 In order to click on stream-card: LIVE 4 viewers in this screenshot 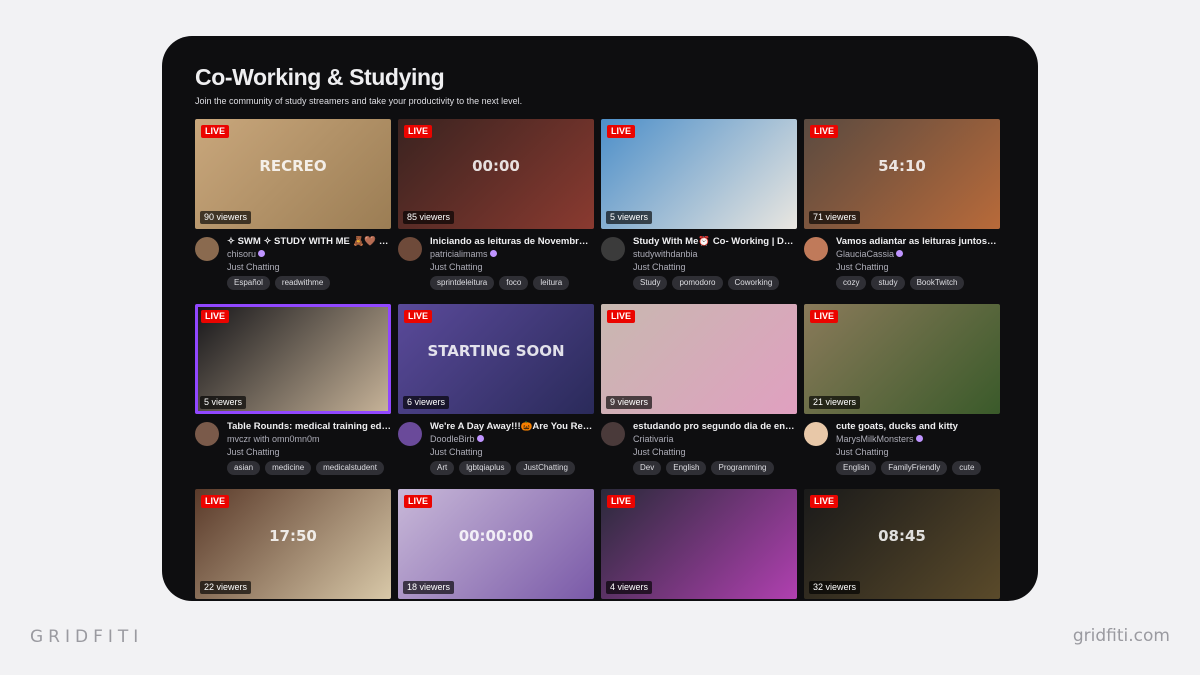, I will do `click(699, 544)`.